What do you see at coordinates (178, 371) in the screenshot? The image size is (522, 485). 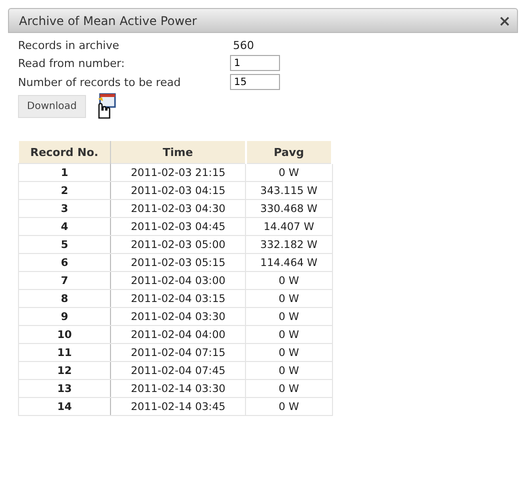 I see `table-cell: 2011-02-04 07:45` at bounding box center [178, 371].